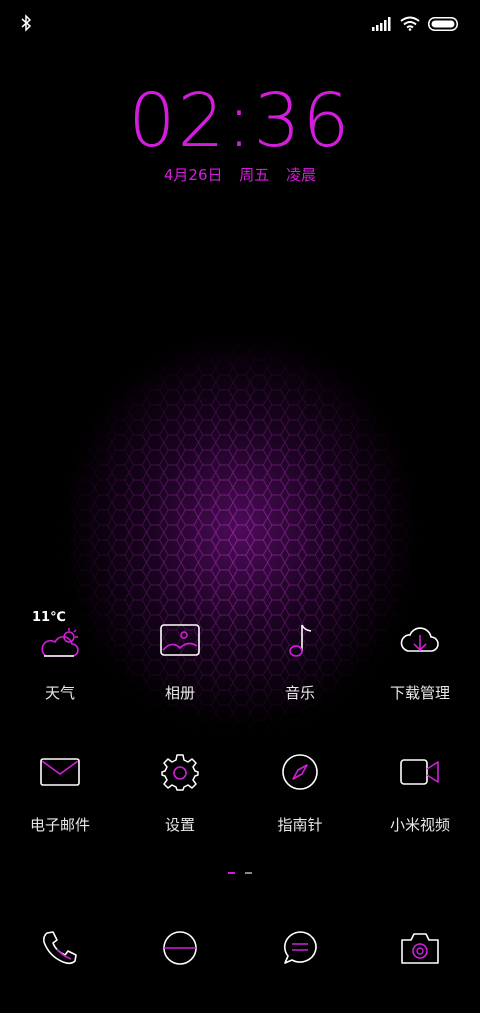 Image resolution: width=480 pixels, height=1013 pixels. Describe the element at coordinates (301, 175) in the screenshot. I see `period-text: 凌晨` at that location.